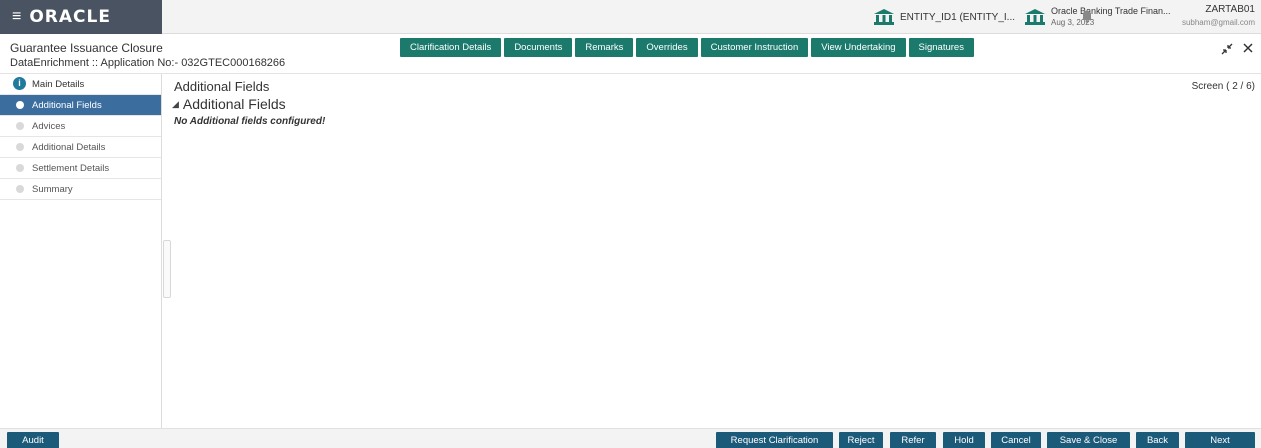 This screenshot has width=1261, height=448. What do you see at coordinates (58, 84) in the screenshot?
I see `sidebar-item-label: Main Details` at bounding box center [58, 84].